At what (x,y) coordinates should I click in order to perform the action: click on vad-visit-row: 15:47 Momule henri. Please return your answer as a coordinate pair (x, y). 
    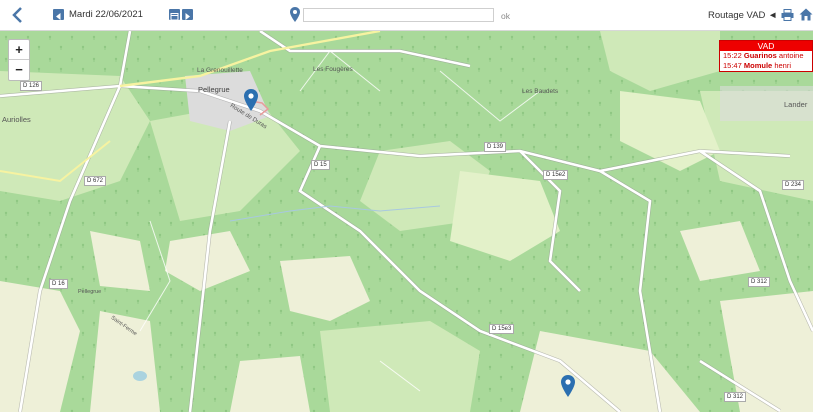
    Looking at the image, I should click on (766, 66).